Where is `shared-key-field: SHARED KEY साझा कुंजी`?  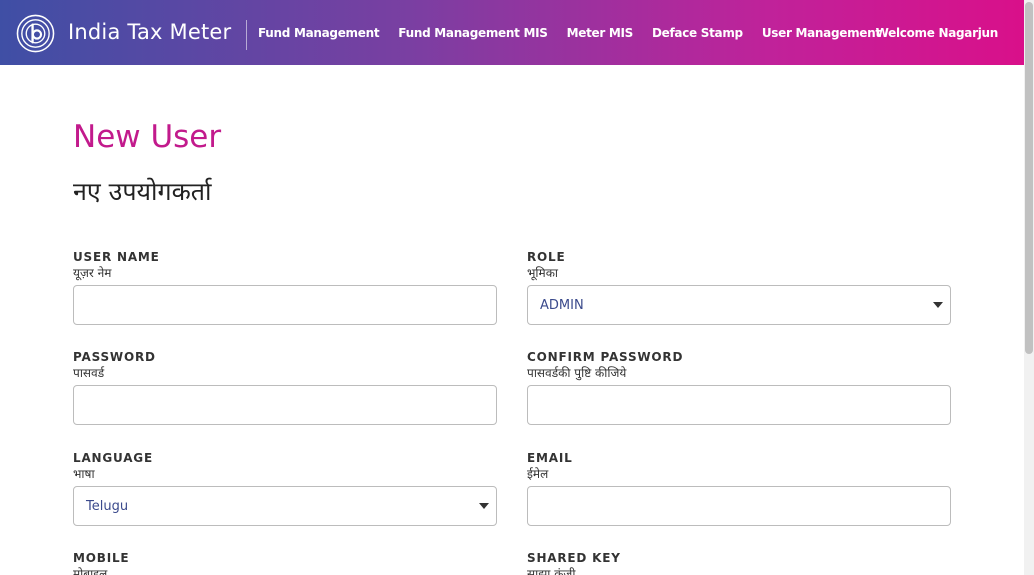
shared-key-field: SHARED KEY साझा कुंजी is located at coordinates (739, 562).